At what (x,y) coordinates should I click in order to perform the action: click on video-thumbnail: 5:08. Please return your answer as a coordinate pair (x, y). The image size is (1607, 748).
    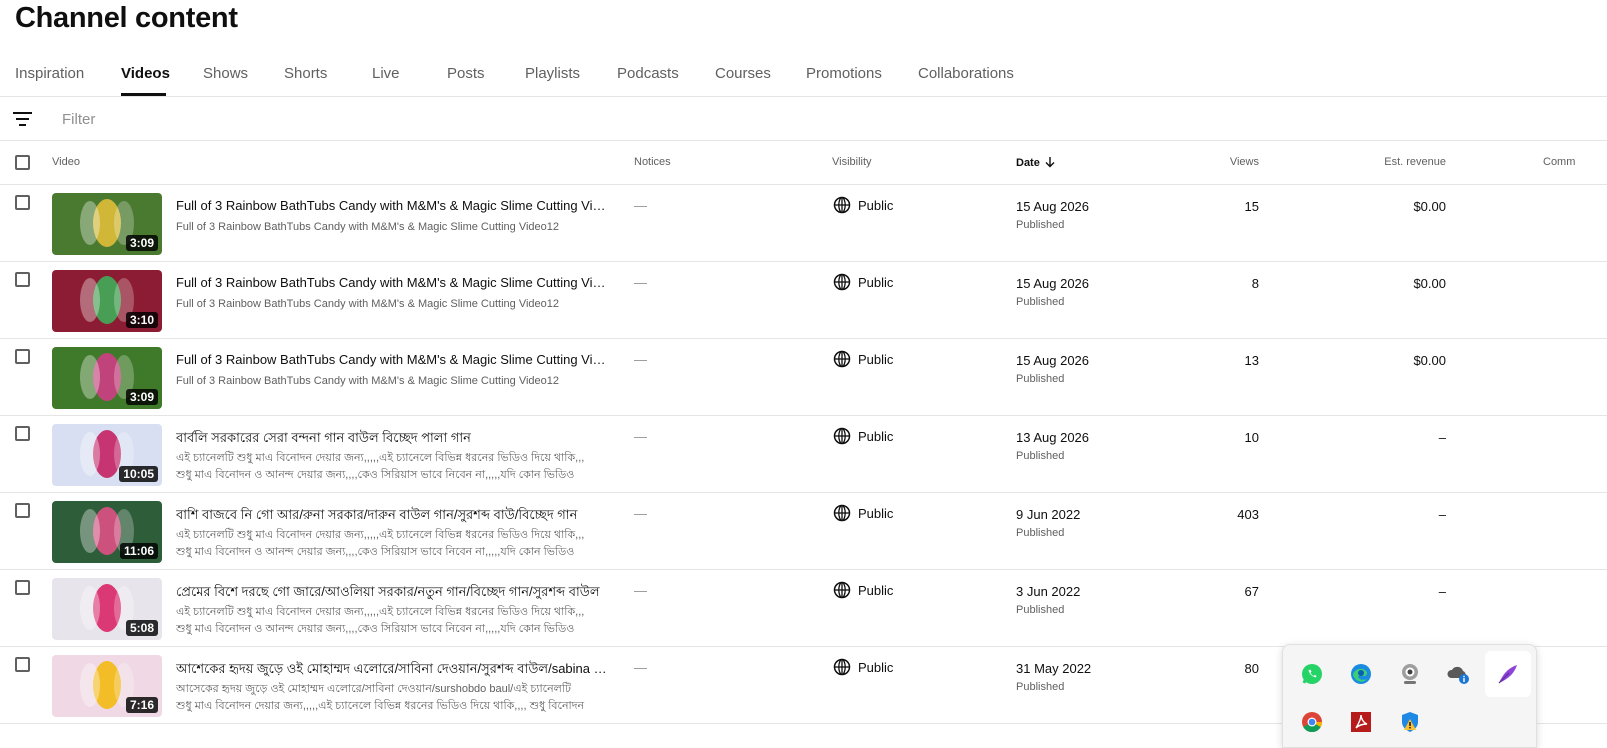
    Looking at the image, I should click on (107, 609).